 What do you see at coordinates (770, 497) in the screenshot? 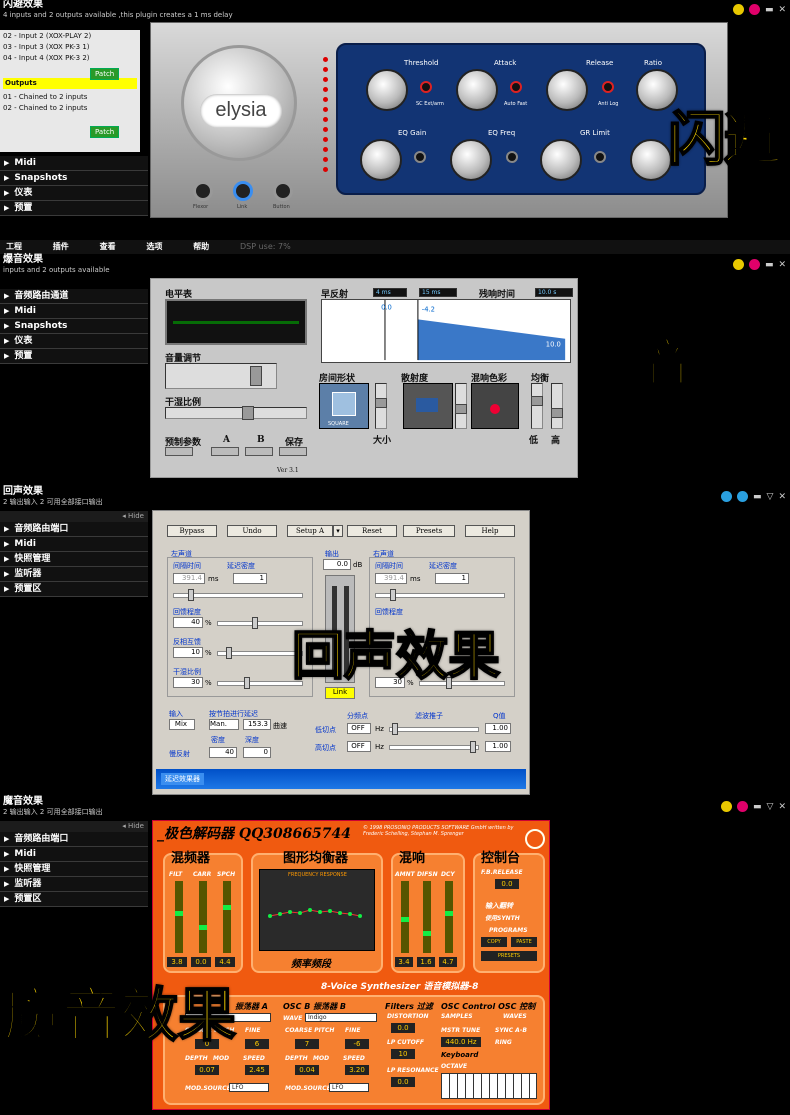
I see `restore-icon: ▽` at bounding box center [770, 497].